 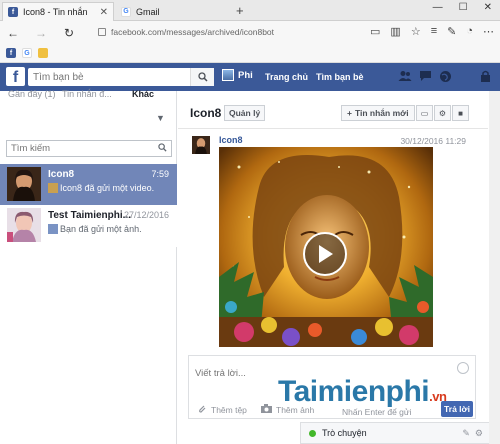 What do you see at coordinates (109, 77) in the screenshot?
I see `facebook-search-input` at bounding box center [109, 77].